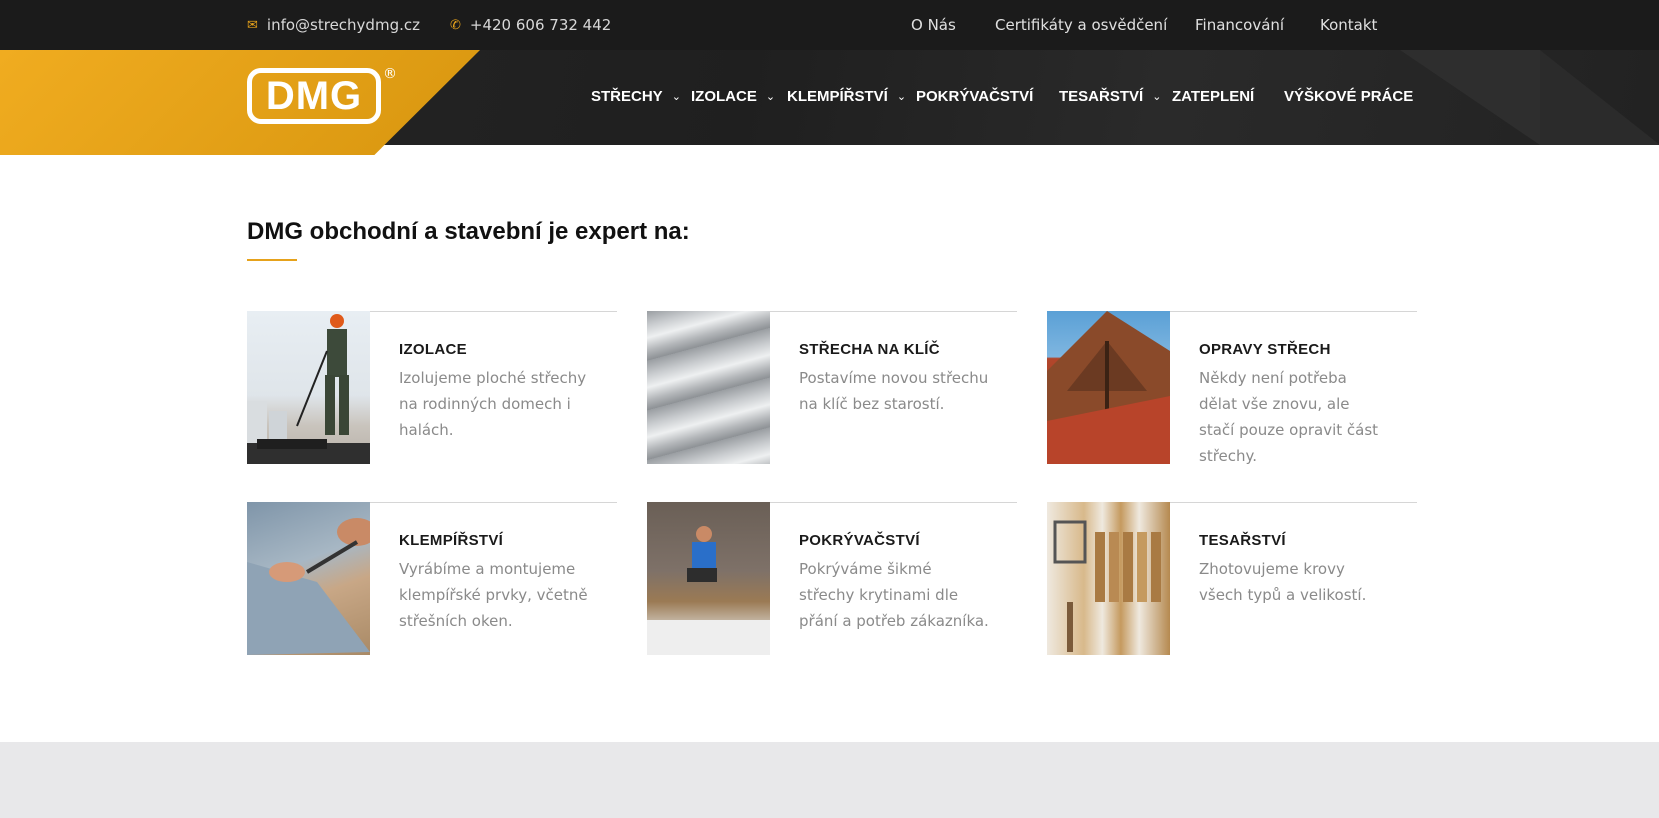 This screenshot has width=1659, height=818. What do you see at coordinates (540, 25) in the screenshot?
I see `phone-link: +420 606 732 442` at bounding box center [540, 25].